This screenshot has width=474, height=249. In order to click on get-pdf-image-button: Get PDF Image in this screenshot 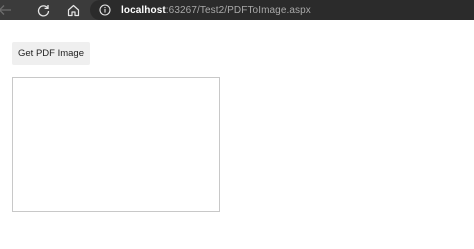, I will do `click(51, 53)`.